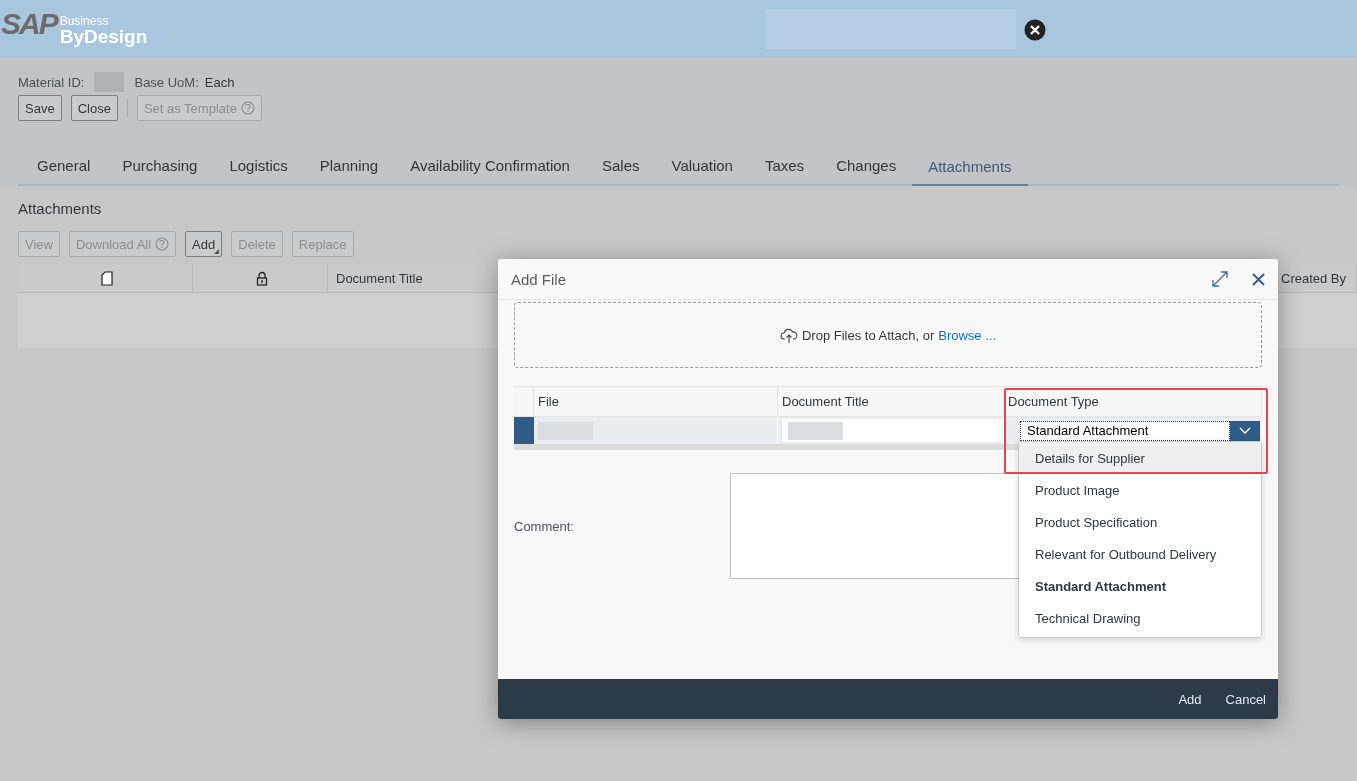  Describe the element at coordinates (789, 335) in the screenshot. I see `cloud-upload-icon` at that location.